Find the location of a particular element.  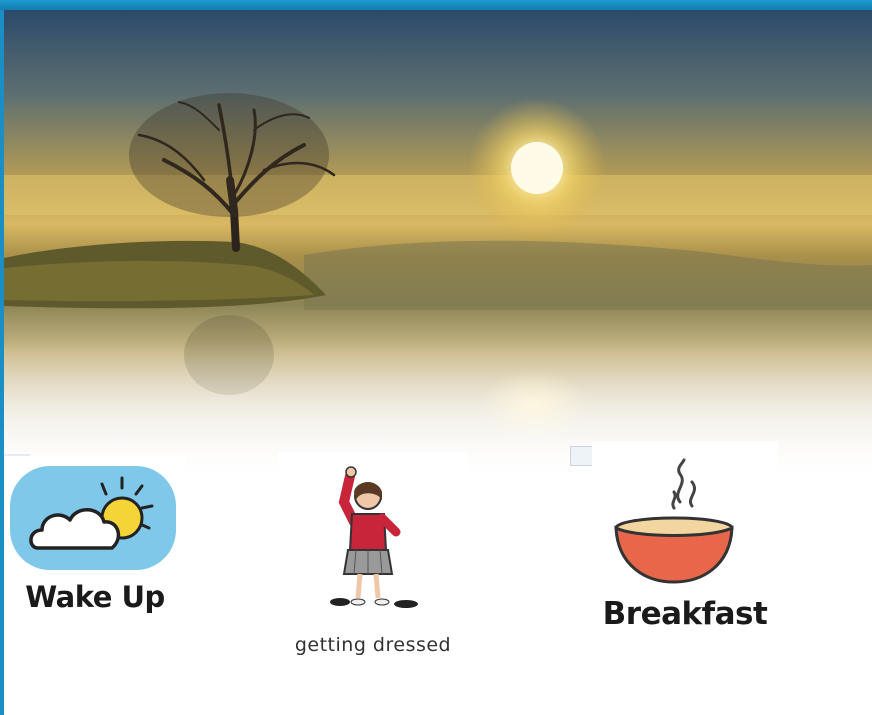

routine-label: Wake Up is located at coordinates (95, 597).